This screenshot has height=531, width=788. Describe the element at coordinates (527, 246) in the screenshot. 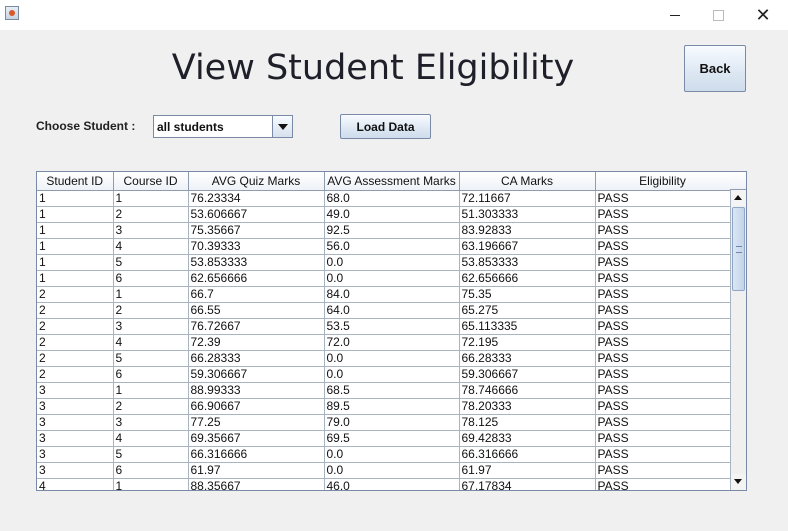

I see `table-cell: 63.196667` at that location.